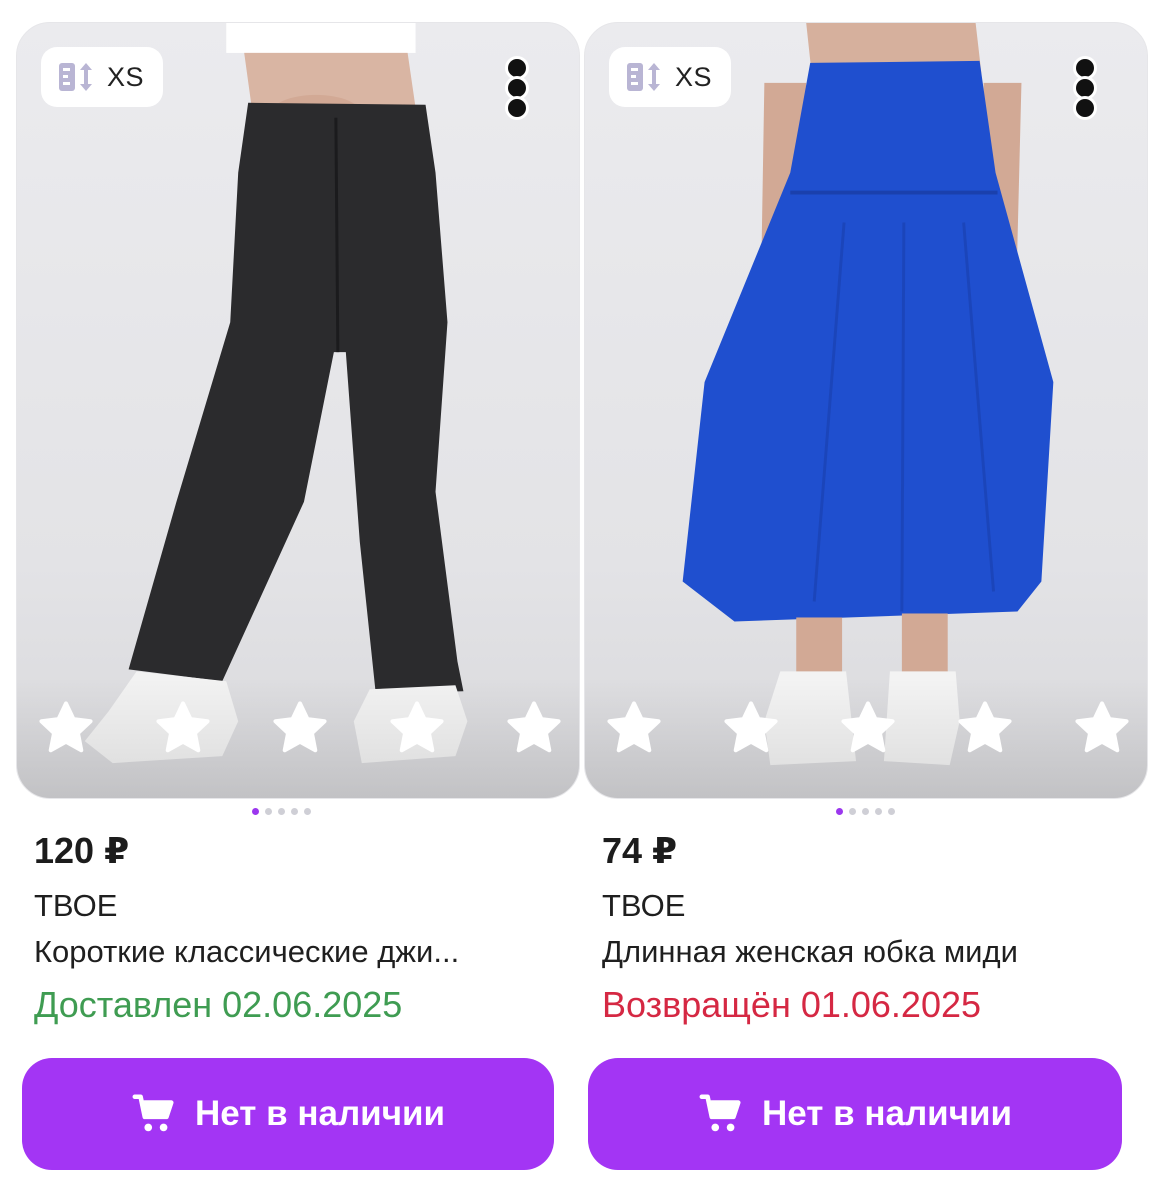 The image size is (1160, 1200). I want to click on order-status: Возвращён 01.06.2025, so click(792, 1004).